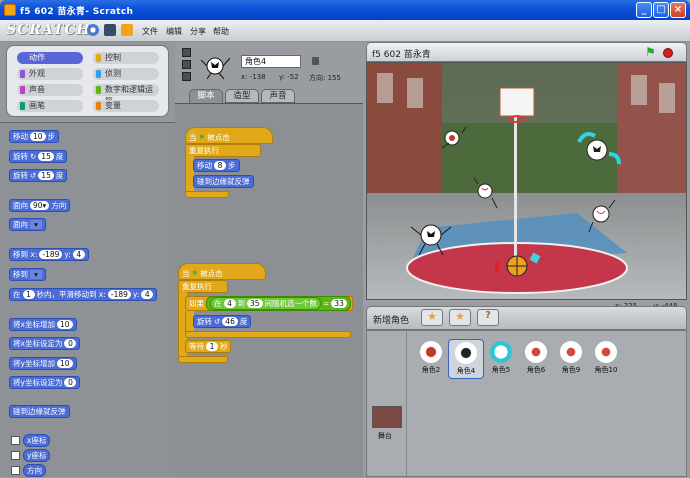 The image size is (690, 478). I want to click on share-icon, so click(127, 30).